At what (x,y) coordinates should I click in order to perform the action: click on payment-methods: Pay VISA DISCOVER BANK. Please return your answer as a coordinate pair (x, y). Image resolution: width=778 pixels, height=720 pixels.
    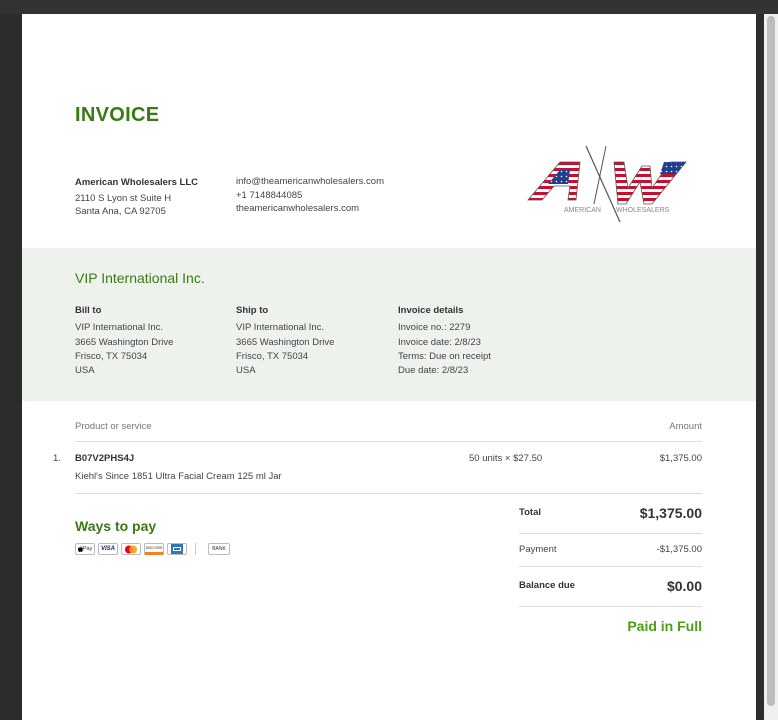
    Looking at the image, I should click on (152, 549).